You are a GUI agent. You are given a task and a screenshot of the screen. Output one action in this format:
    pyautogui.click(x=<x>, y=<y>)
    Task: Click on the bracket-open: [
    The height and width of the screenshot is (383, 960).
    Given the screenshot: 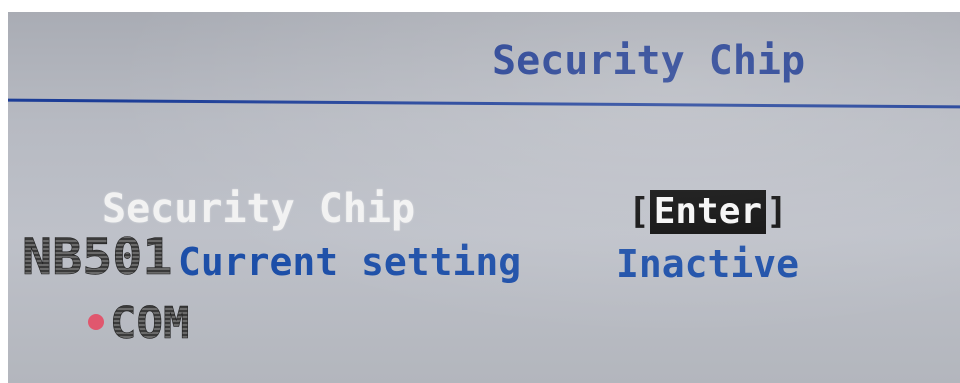 What is the action you would take?
    pyautogui.click(x=639, y=211)
    